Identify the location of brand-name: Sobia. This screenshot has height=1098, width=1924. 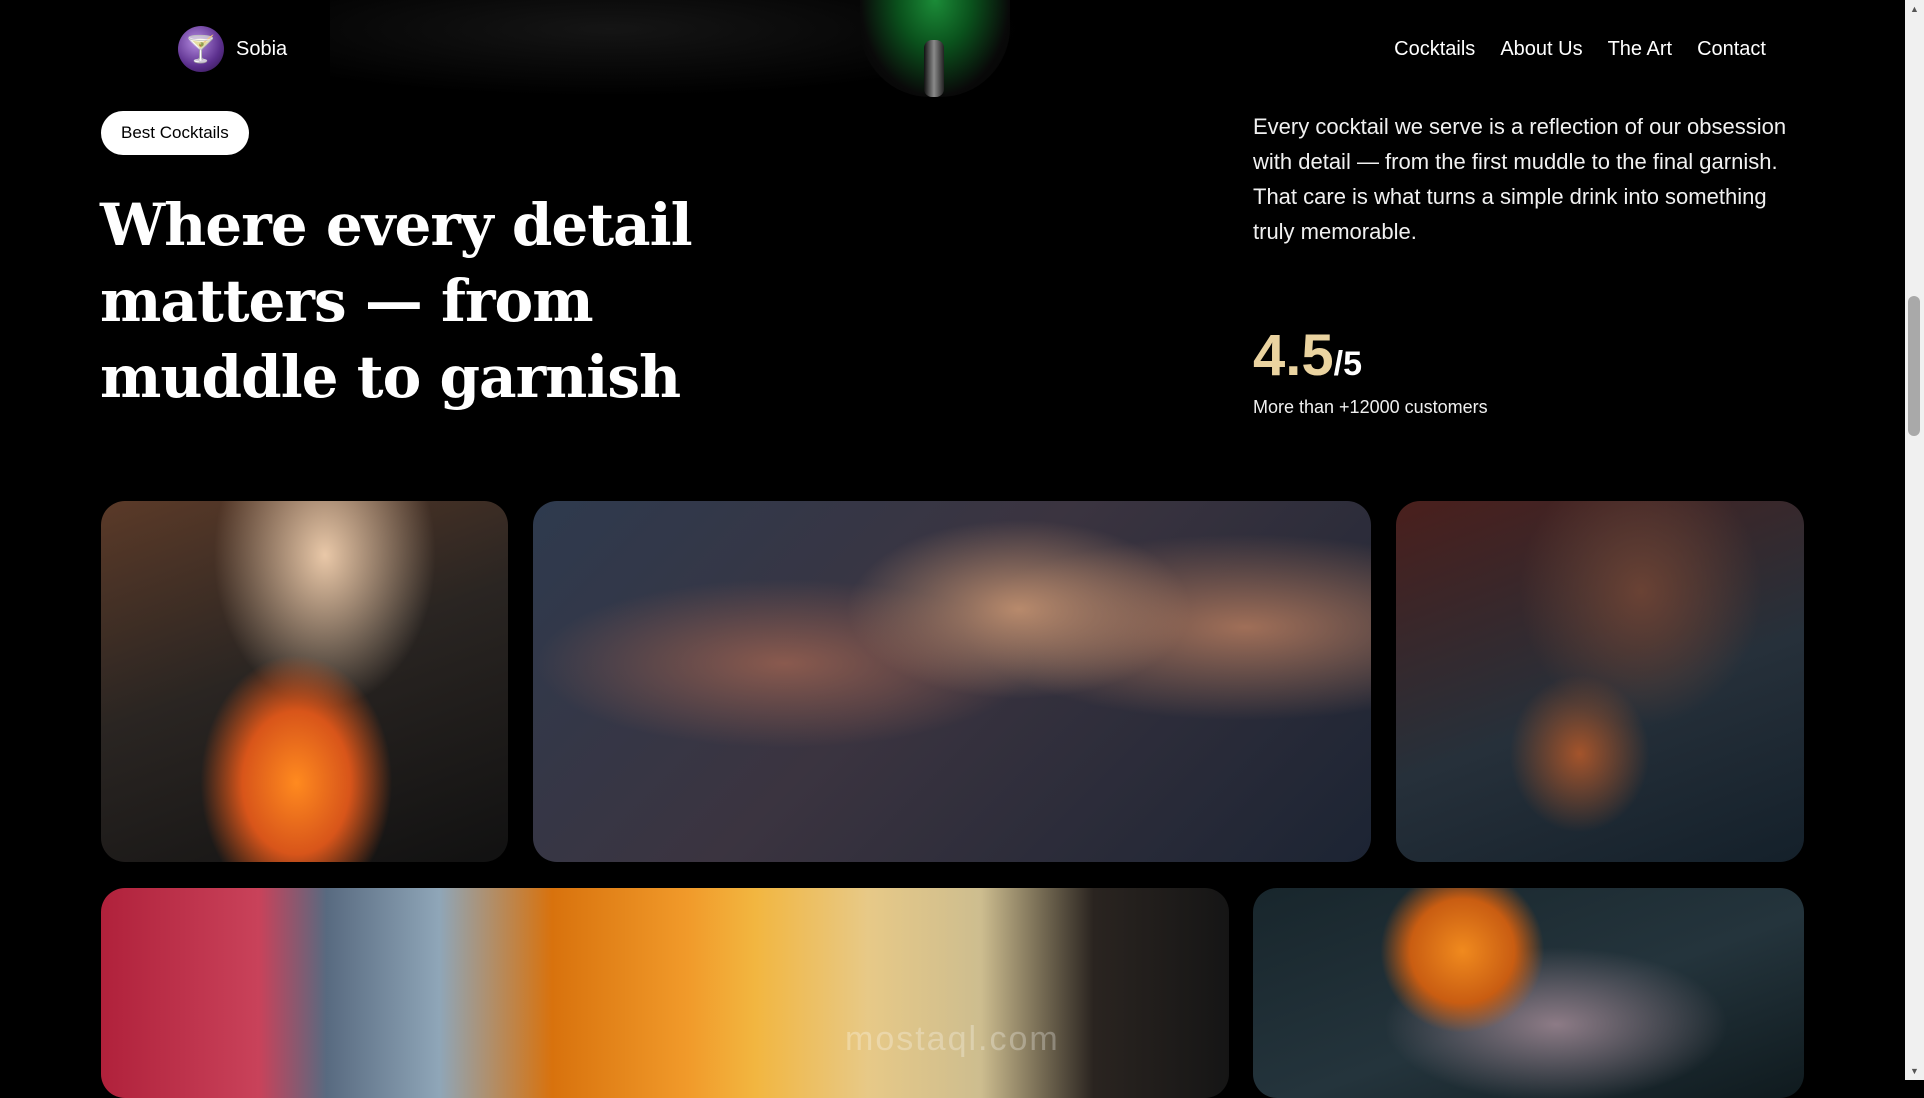
(261, 49).